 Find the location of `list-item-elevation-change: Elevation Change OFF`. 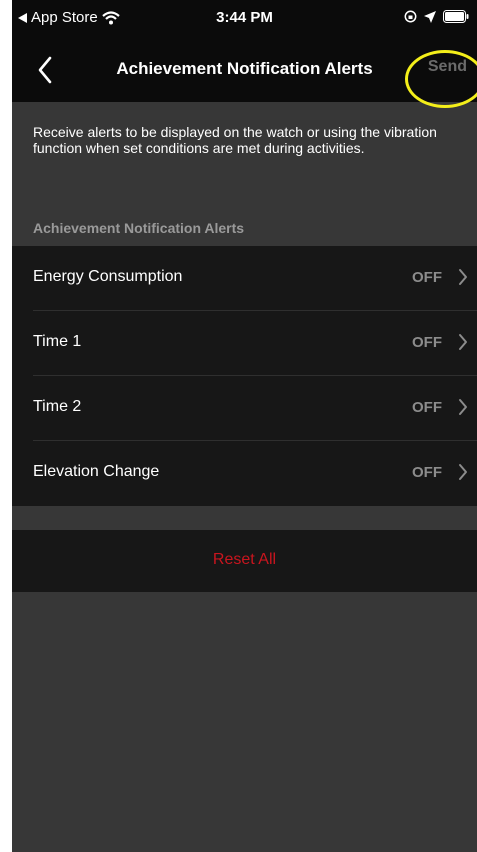

list-item-elevation-change: Elevation Change OFF is located at coordinates (244, 473).